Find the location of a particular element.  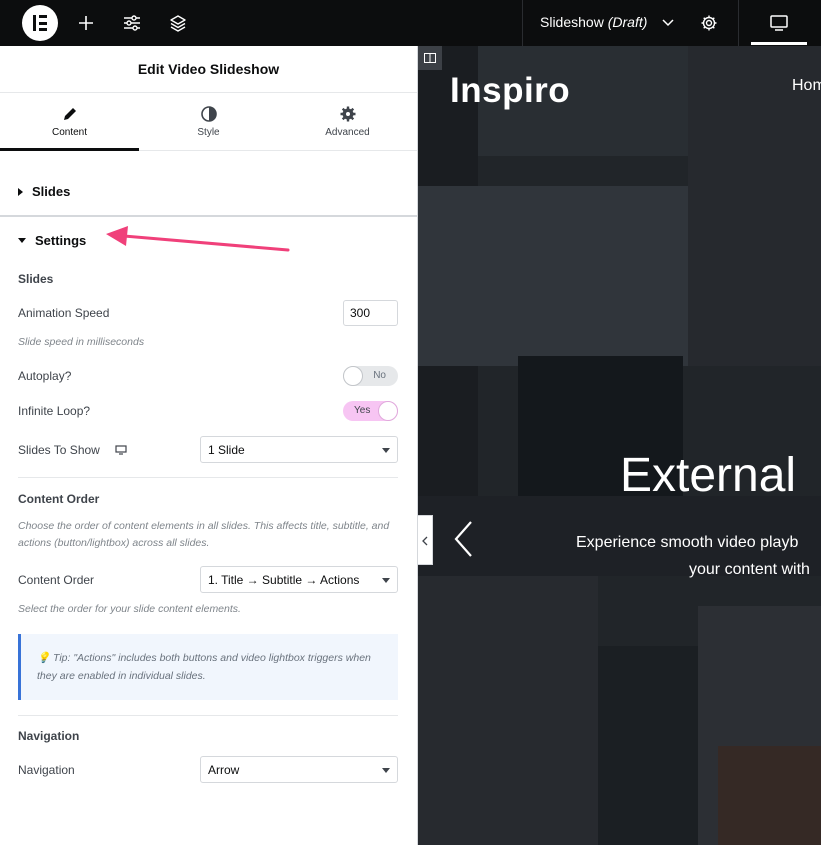

panel-title: Edit Video Slideshow is located at coordinates (208, 69).